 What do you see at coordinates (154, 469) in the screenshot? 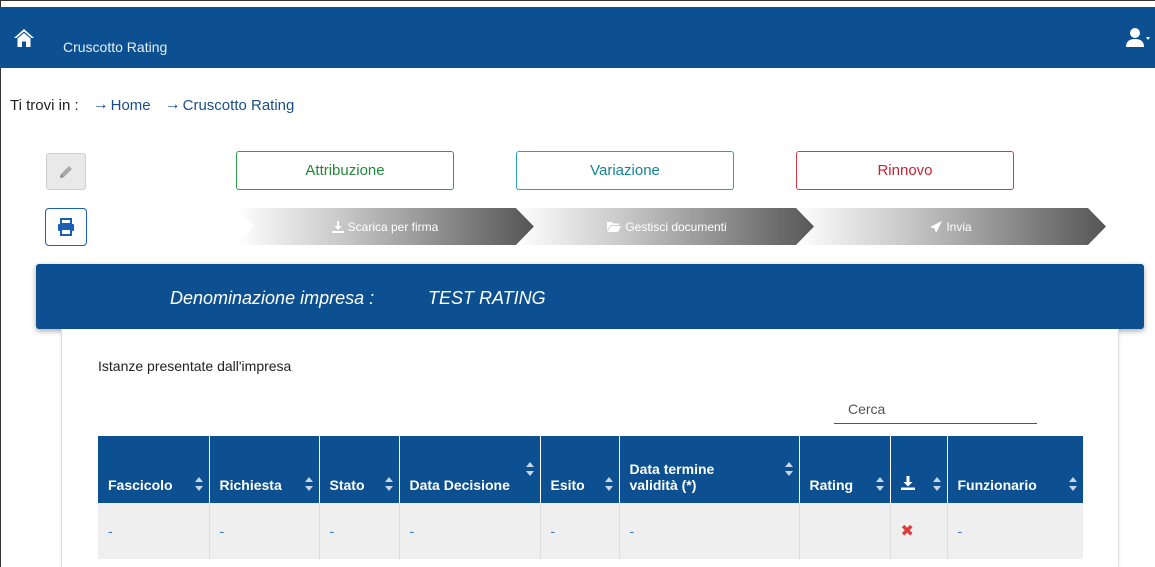
I see `column-header-fascicolo: Fascicolo` at bounding box center [154, 469].